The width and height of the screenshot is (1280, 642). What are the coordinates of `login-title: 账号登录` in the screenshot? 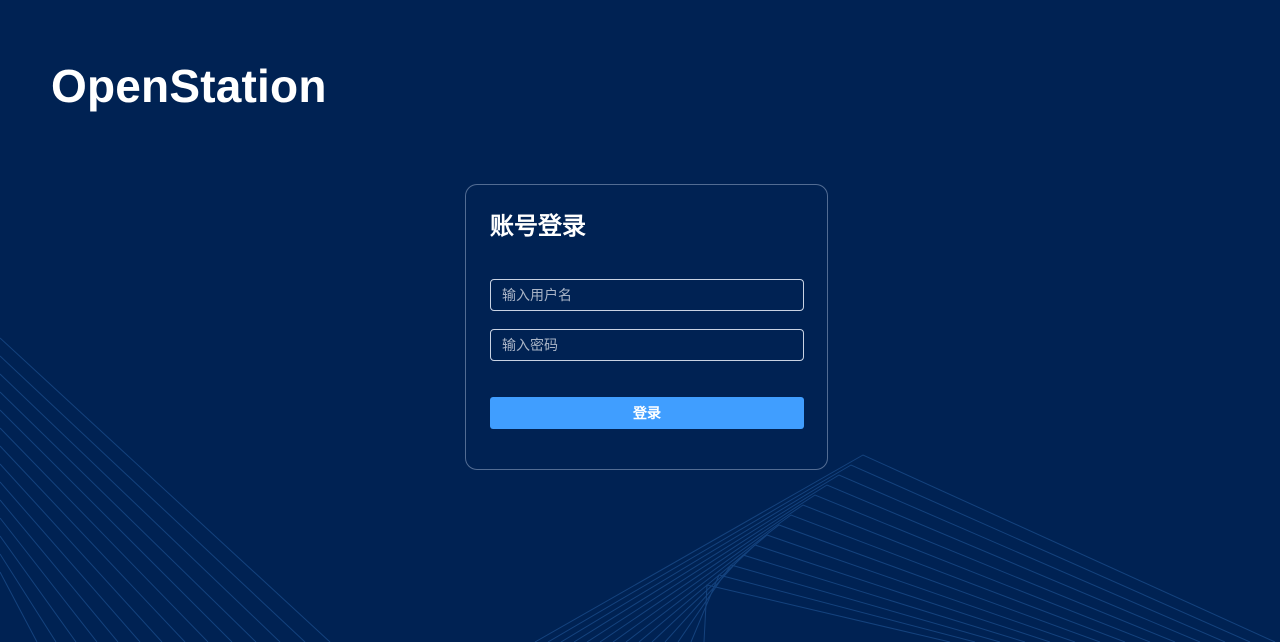 It's located at (538, 226).